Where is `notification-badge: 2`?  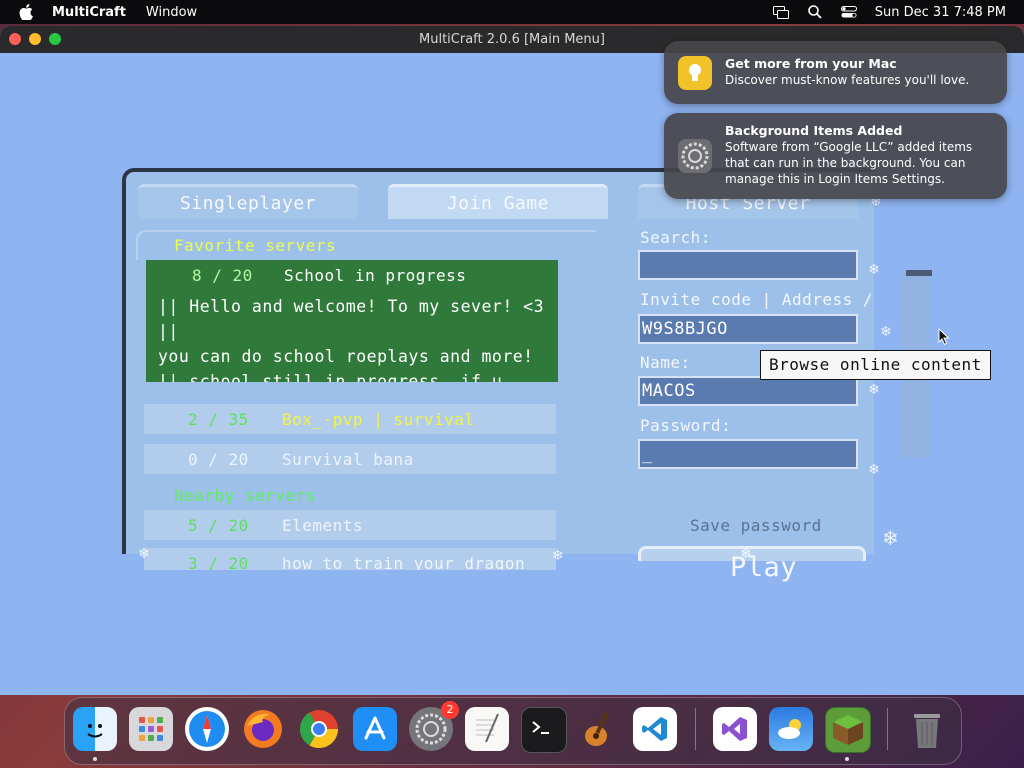 notification-badge: 2 is located at coordinates (450, 710).